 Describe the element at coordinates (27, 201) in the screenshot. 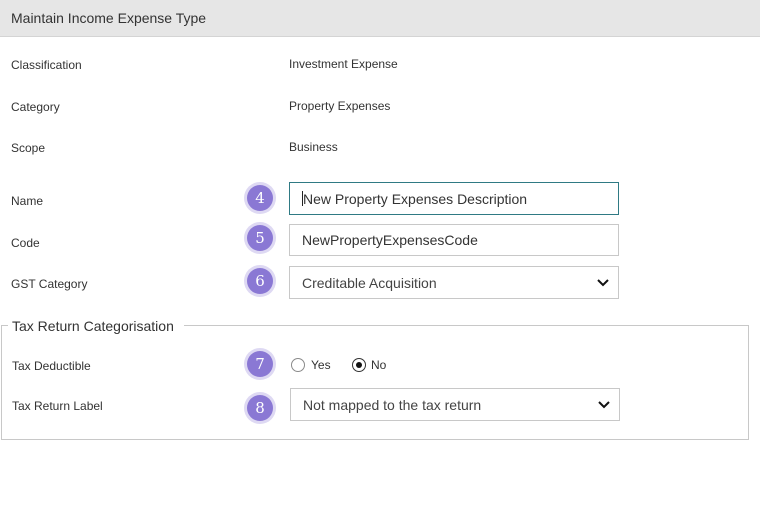

I see `name-label: Name` at that location.